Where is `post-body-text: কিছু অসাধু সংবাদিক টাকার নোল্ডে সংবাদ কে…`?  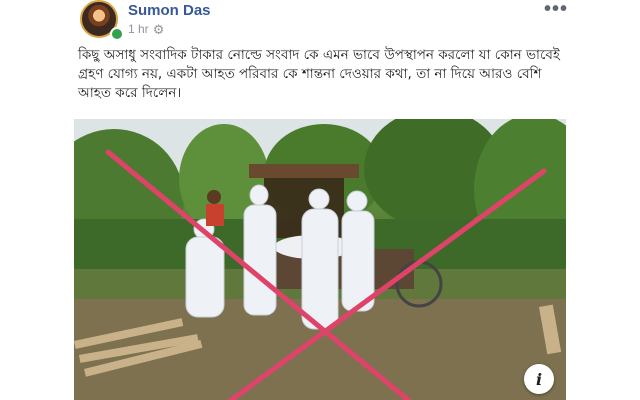
post-body-text: কিছু অসাধু সংবাদিক টাকার নোল্ডে সংবাদ কে… is located at coordinates (319, 74).